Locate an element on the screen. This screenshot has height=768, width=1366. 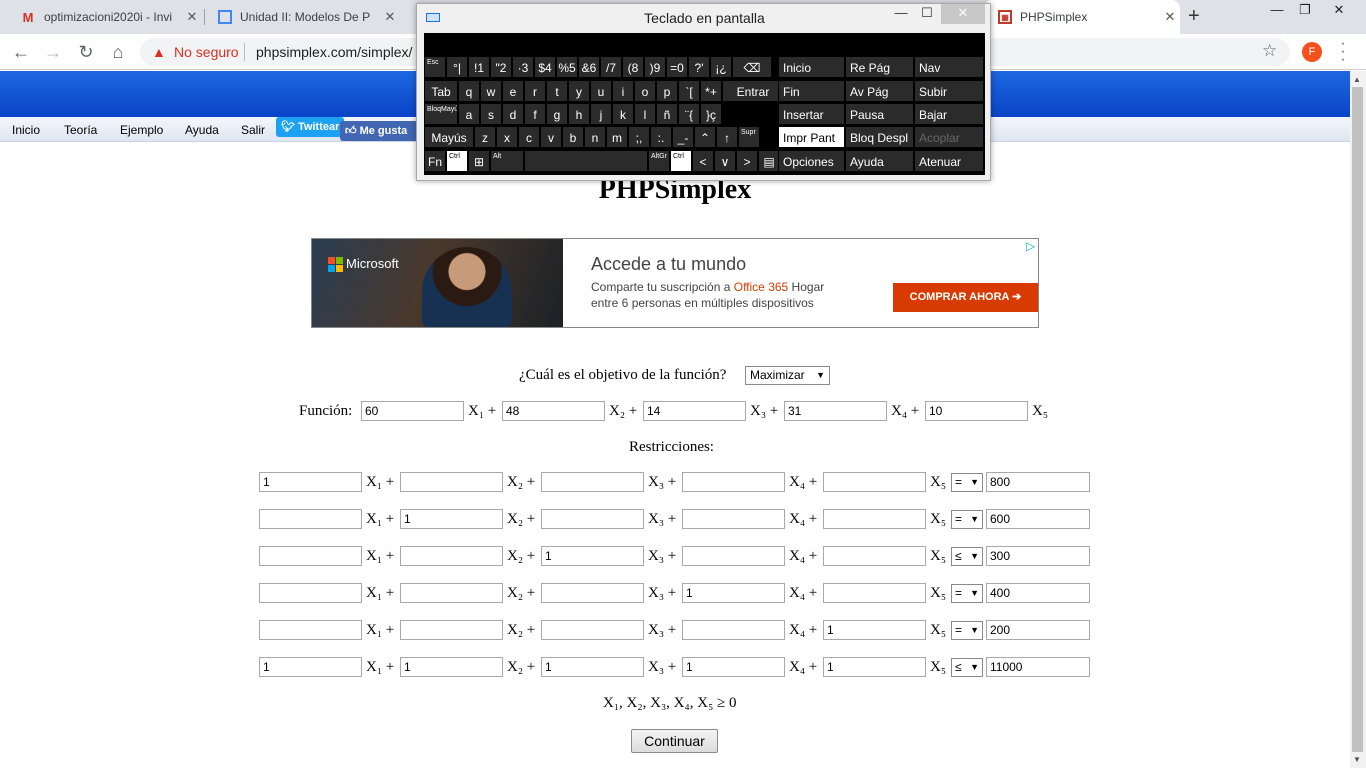
osk-key is located at coordinates (586, 161).